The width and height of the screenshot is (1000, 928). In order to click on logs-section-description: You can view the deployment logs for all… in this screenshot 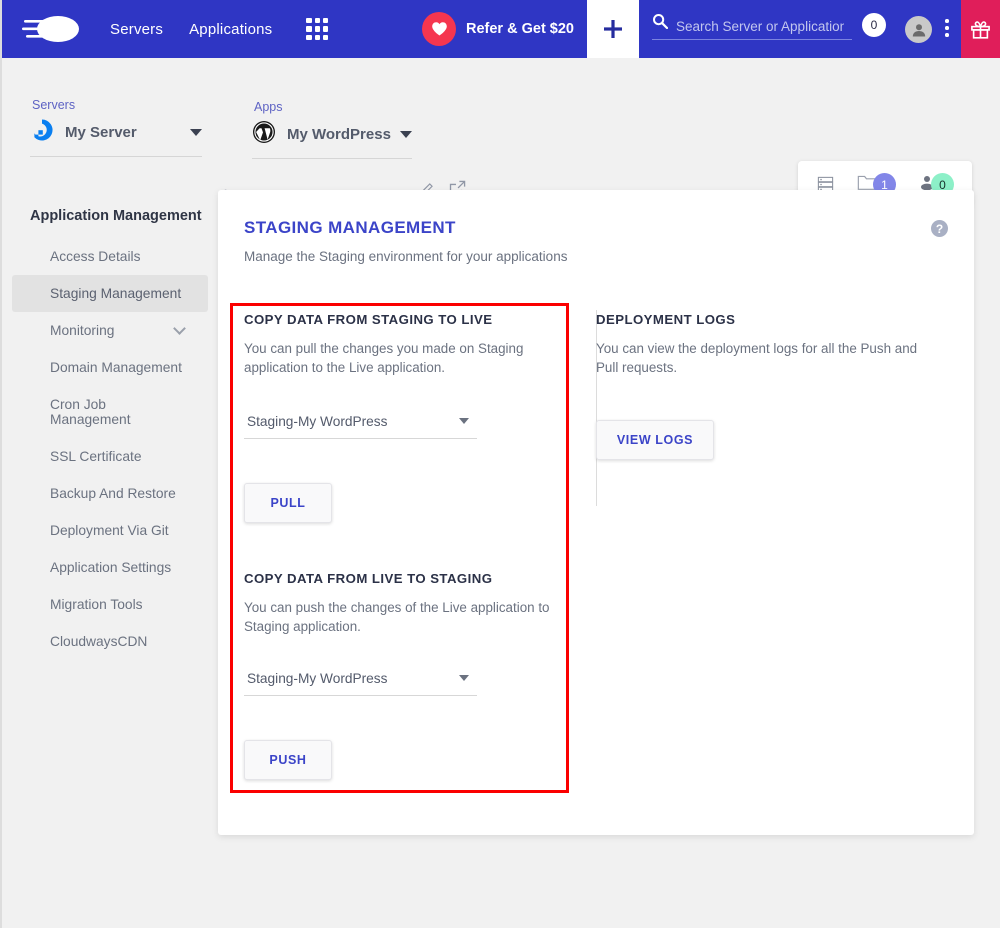, I will do `click(757, 358)`.